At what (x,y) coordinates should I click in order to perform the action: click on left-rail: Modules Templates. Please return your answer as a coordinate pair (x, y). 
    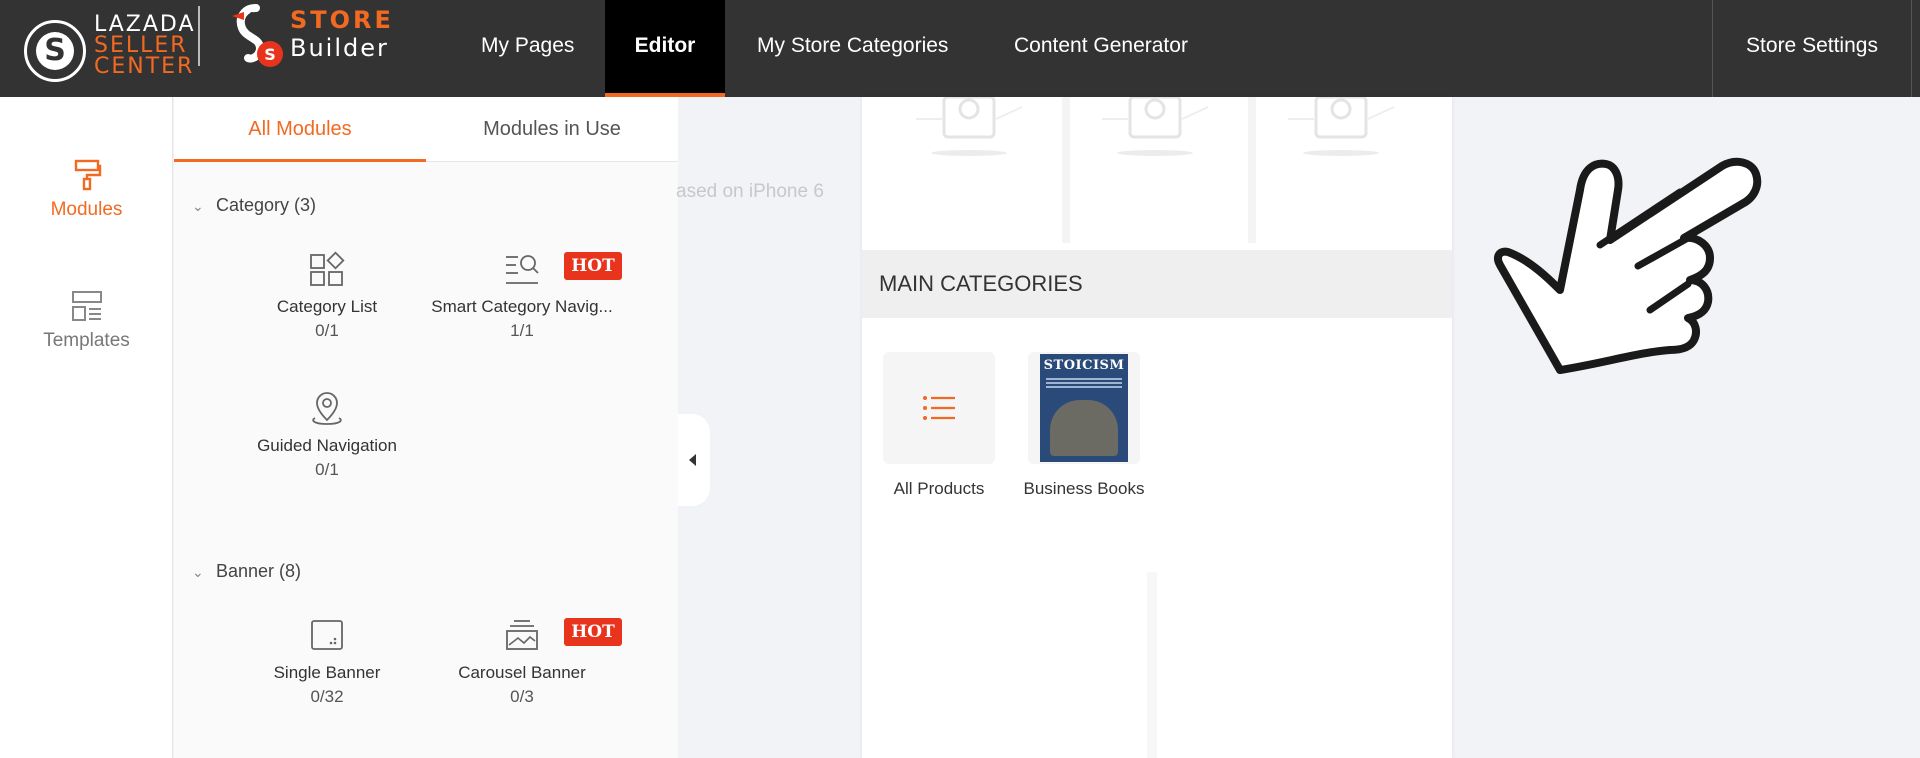
    Looking at the image, I should click on (86, 427).